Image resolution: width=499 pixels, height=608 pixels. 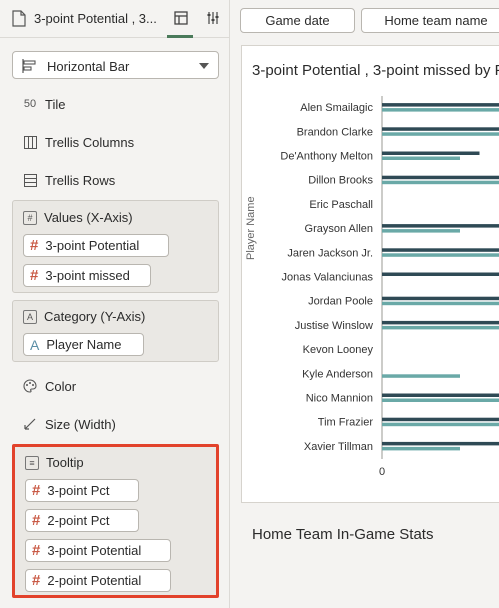 What do you see at coordinates (80, 180) in the screenshot?
I see `trellis-rows-label: Trellis Rows` at bounding box center [80, 180].